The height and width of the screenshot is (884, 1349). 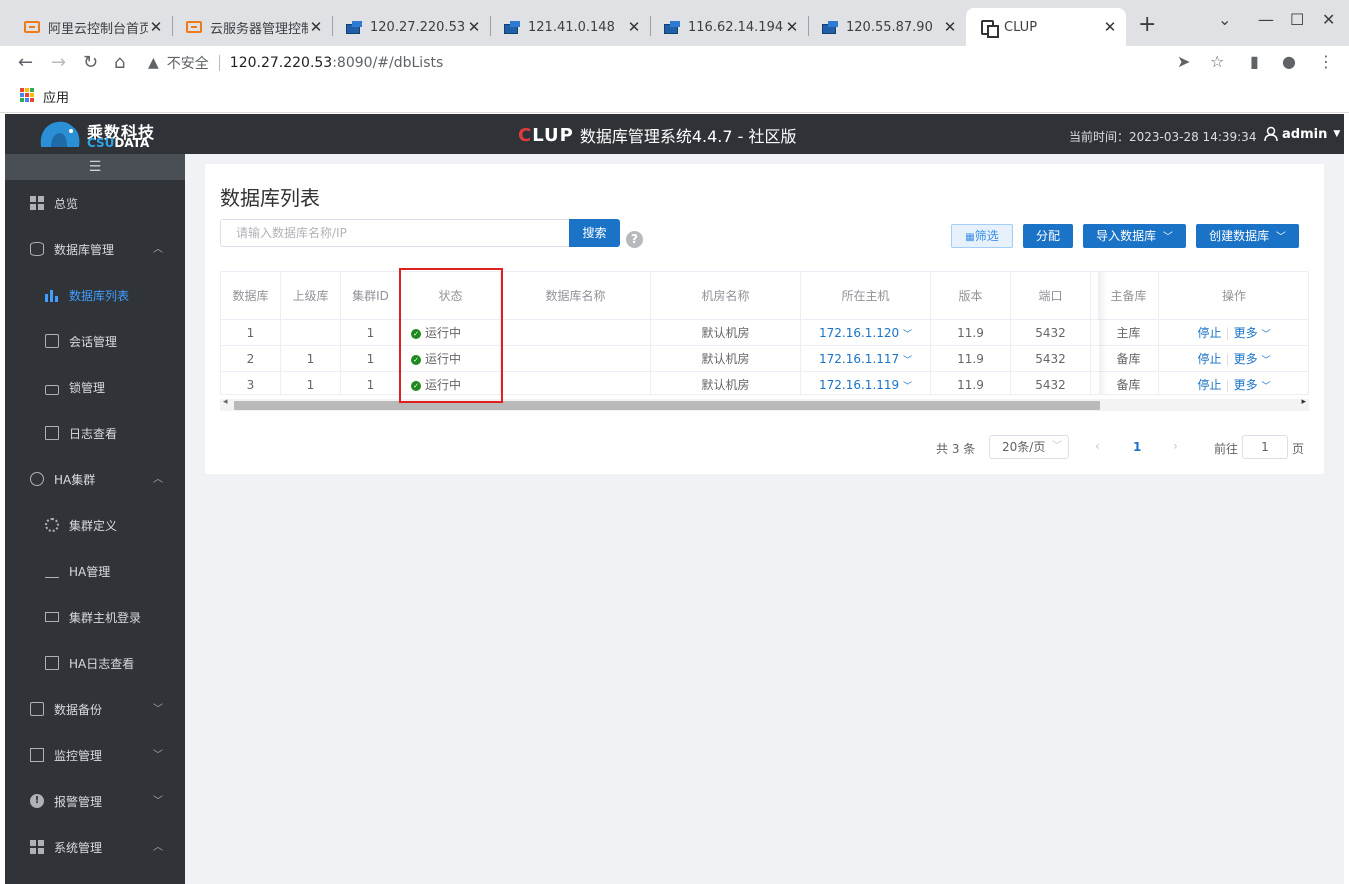 What do you see at coordinates (1337, 134) in the screenshot?
I see `caret-down-icon: ▼` at bounding box center [1337, 134].